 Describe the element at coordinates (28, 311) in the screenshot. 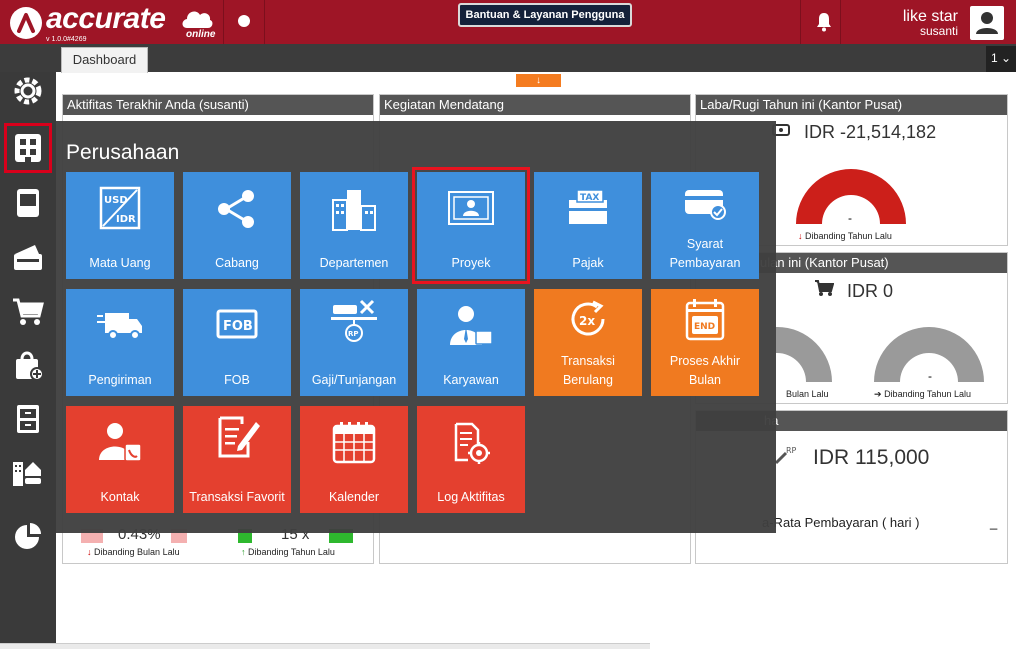

I see `sidebar-item-cart` at that location.